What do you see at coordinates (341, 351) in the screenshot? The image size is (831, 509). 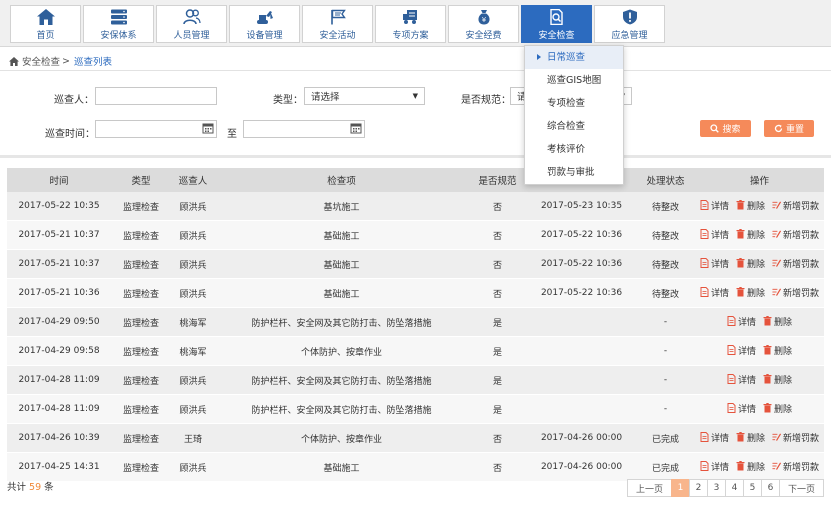 I see `cell-item: 个体防护、按章作业` at bounding box center [341, 351].